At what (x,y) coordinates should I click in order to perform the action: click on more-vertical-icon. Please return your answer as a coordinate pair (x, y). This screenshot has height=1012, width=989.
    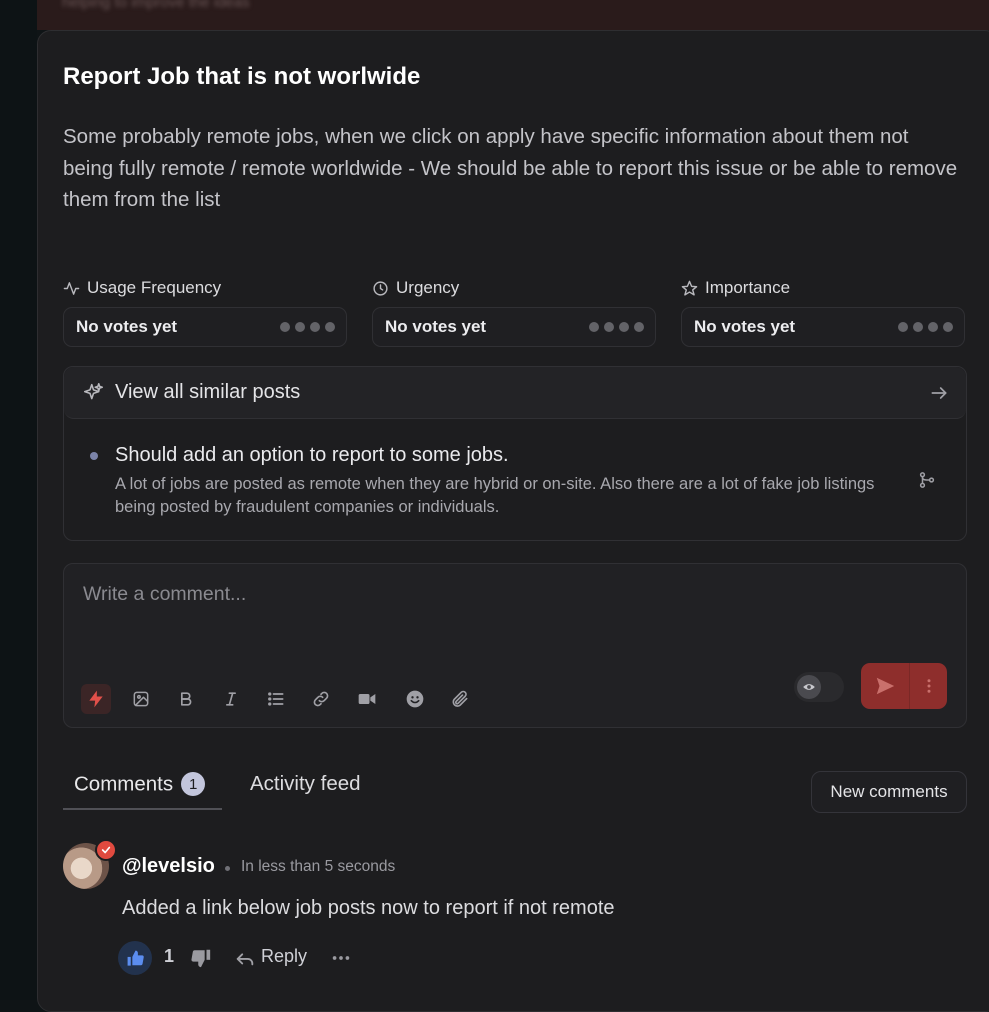
    Looking at the image, I should click on (928, 686).